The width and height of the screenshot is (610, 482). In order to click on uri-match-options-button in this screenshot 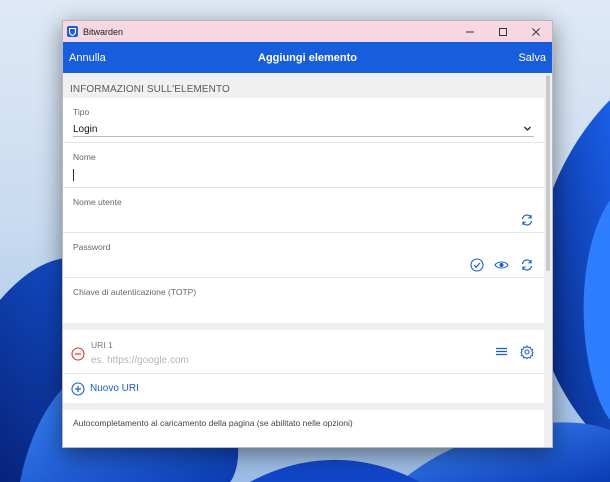, I will do `click(501, 351)`.